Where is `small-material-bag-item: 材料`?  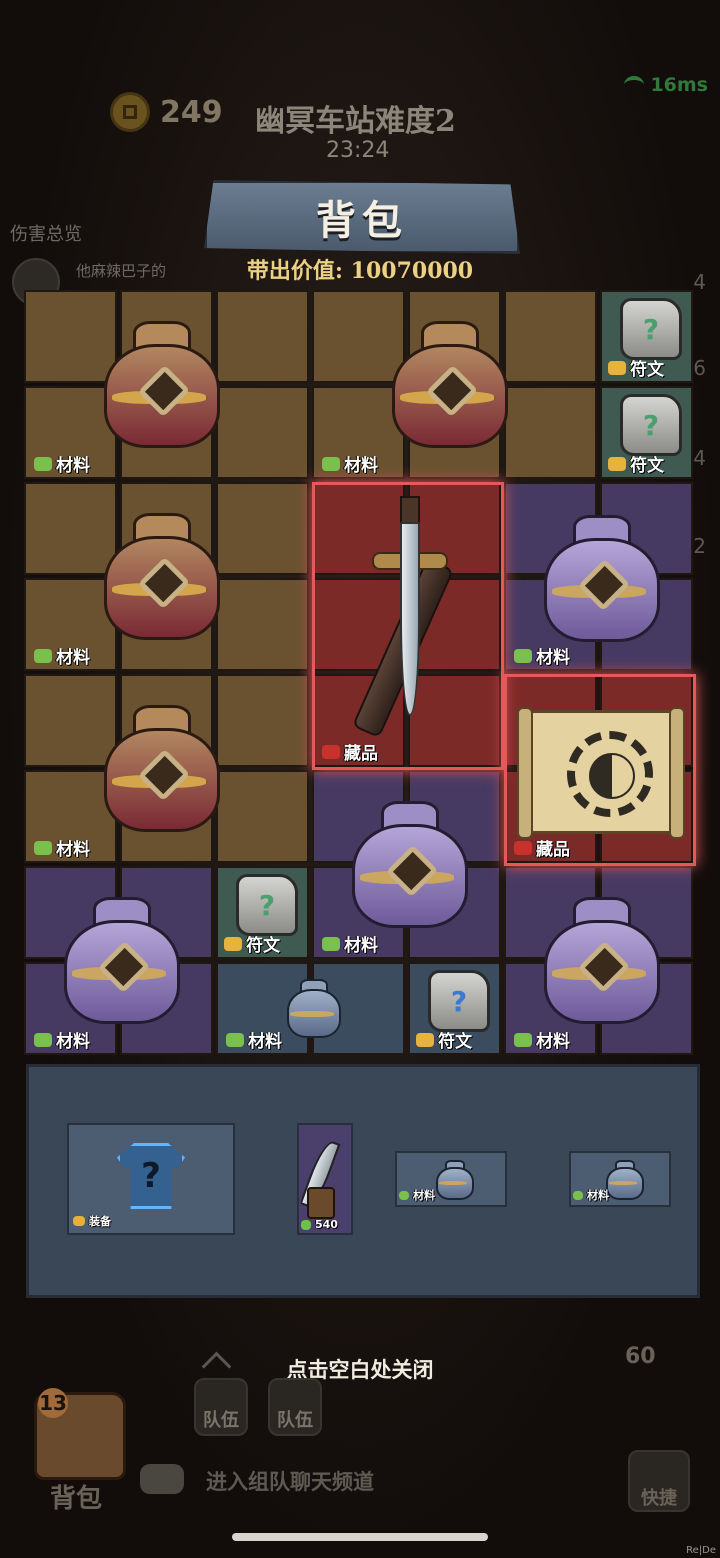 small-material-bag-item: 材料 is located at coordinates (312, 1010).